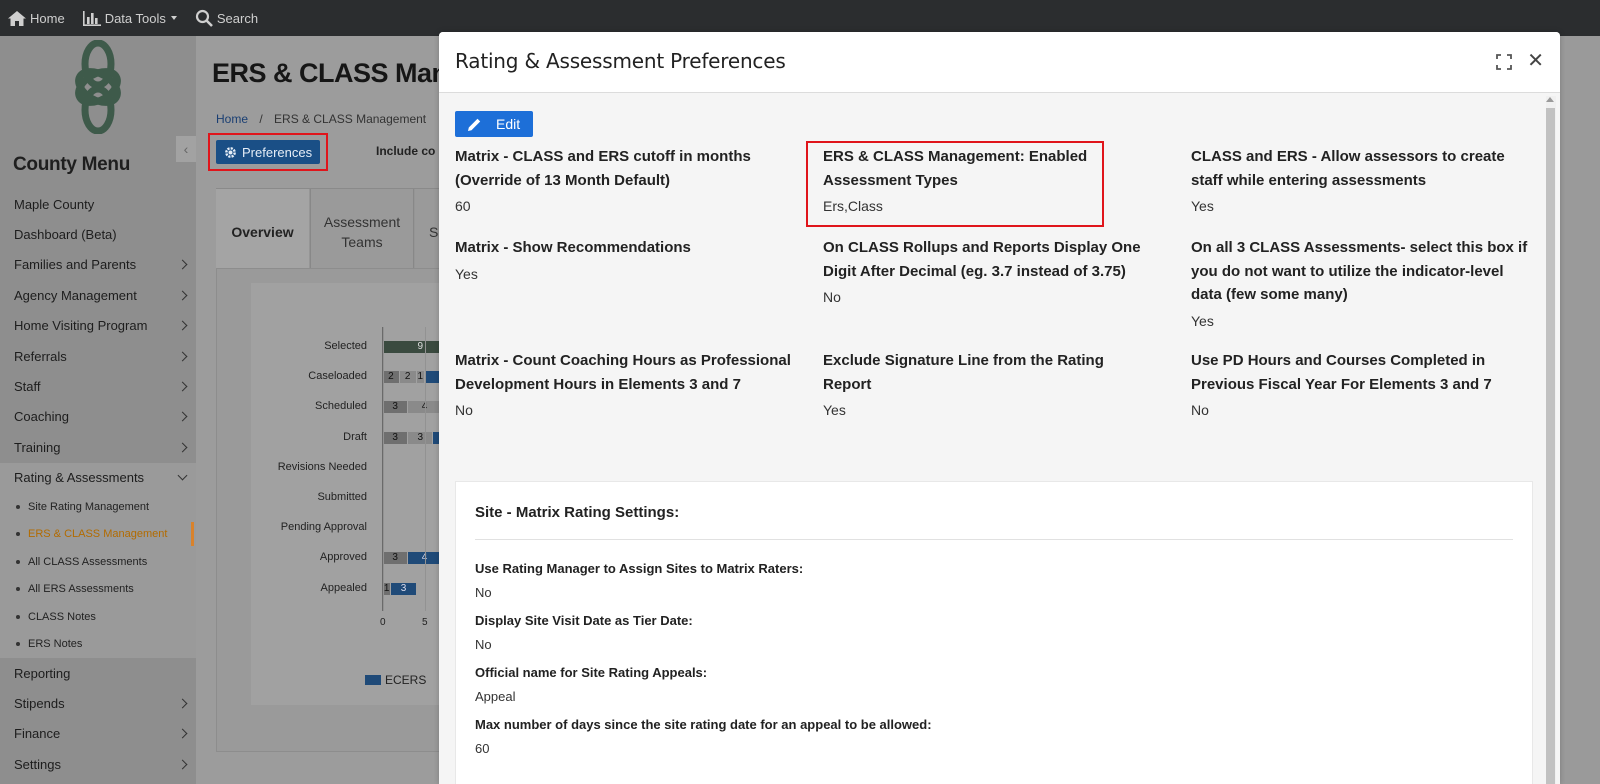 The width and height of the screenshot is (1600, 784). Describe the element at coordinates (98, 764) in the screenshot. I see `sidebar-item-settings: Settings` at that location.